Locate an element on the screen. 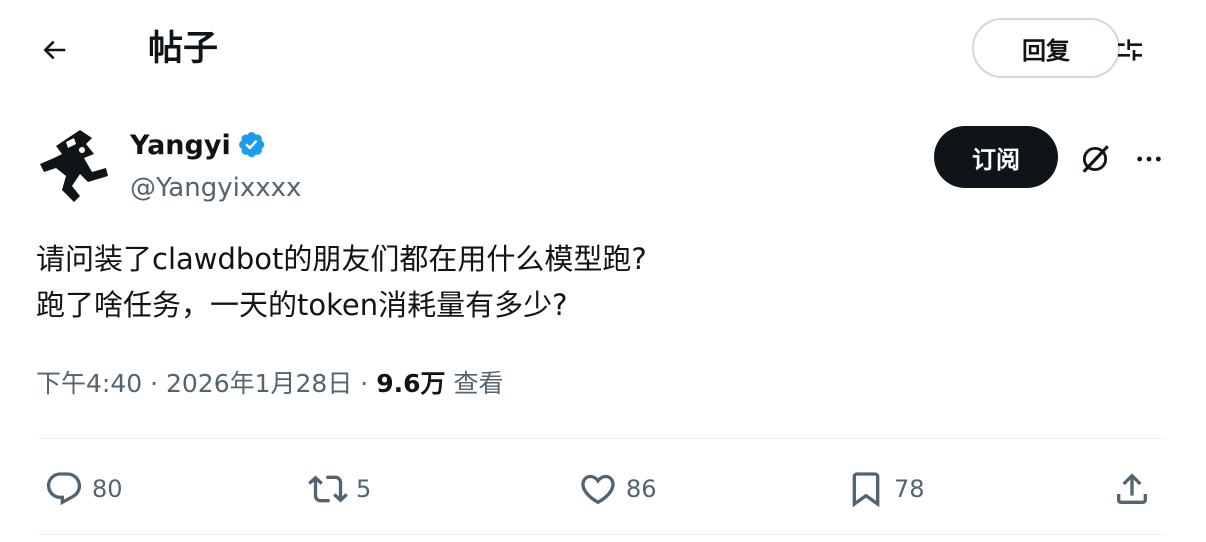  sliders-icon is located at coordinates (1130, 50).